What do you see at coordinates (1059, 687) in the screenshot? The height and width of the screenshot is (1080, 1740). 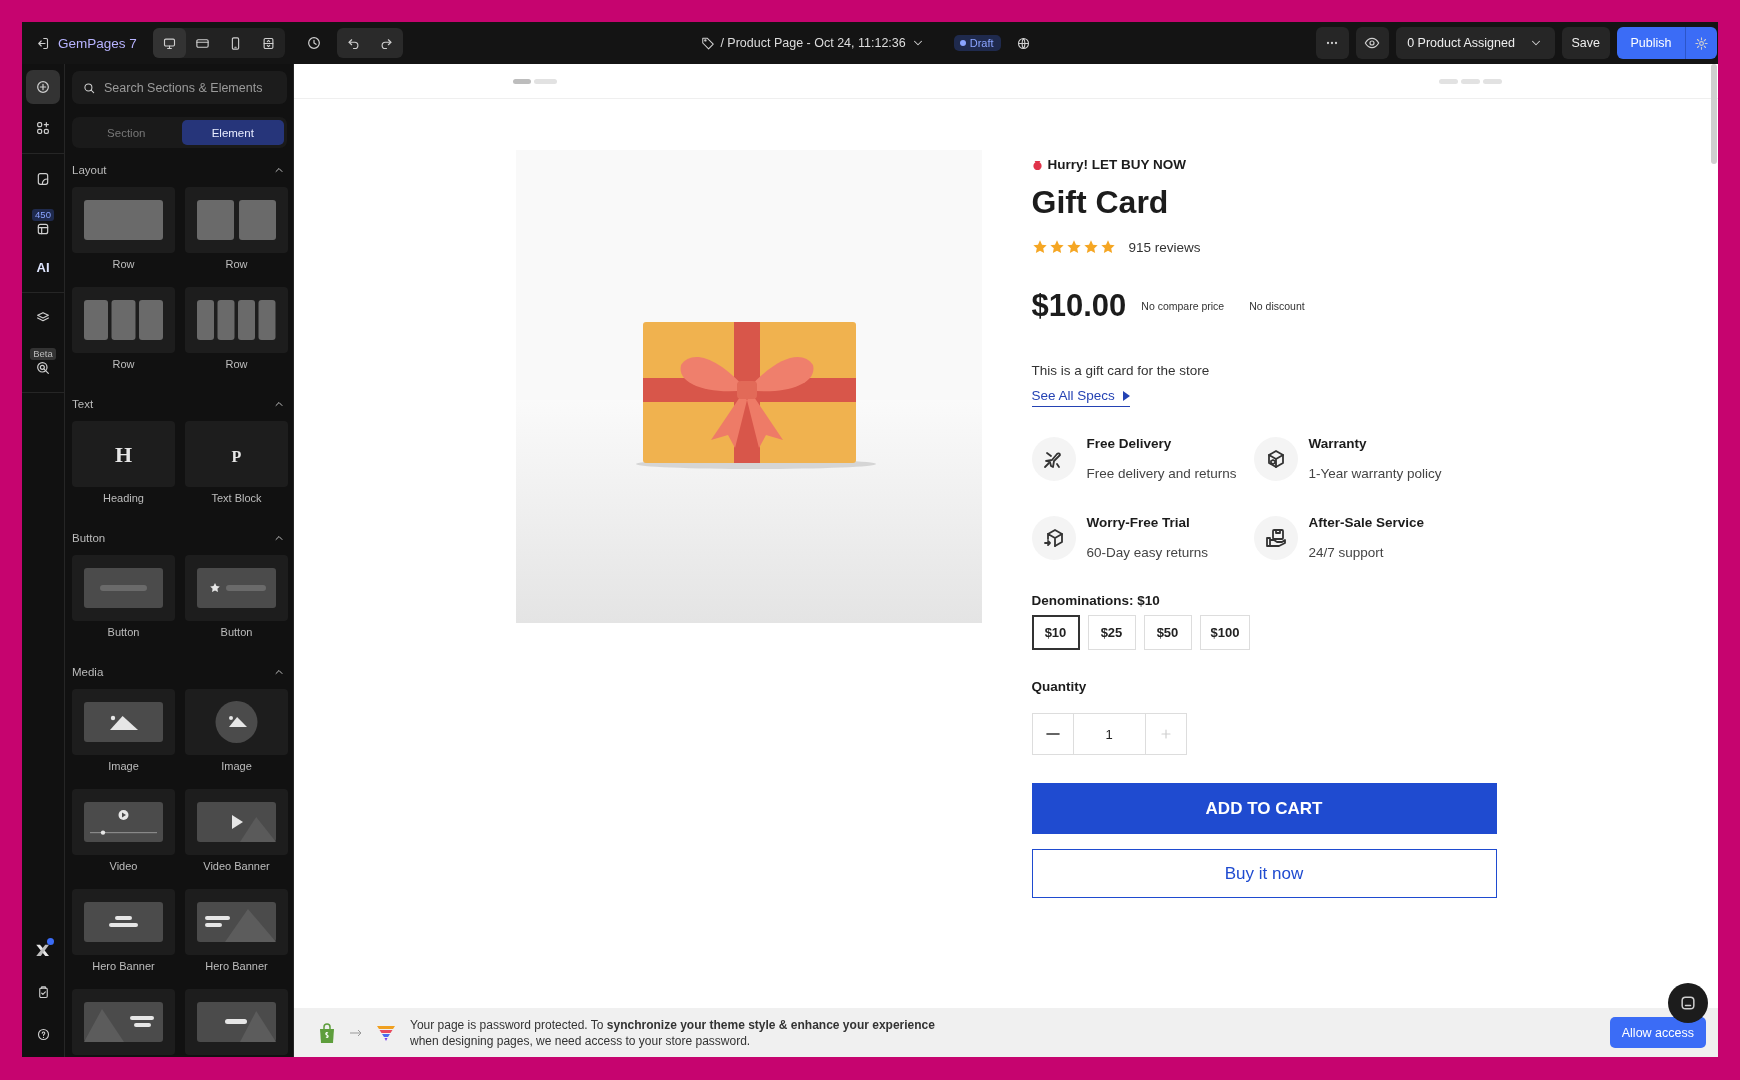 I see `quantity-label: Quantity` at bounding box center [1059, 687].